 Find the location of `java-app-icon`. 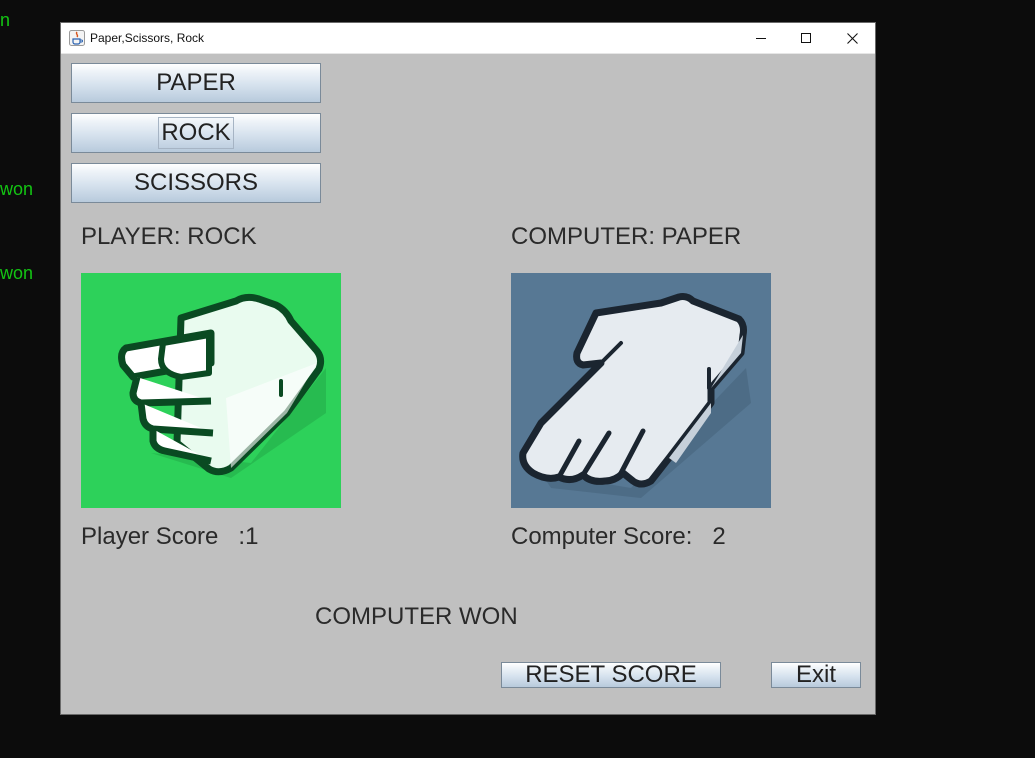

java-app-icon is located at coordinates (77, 38).